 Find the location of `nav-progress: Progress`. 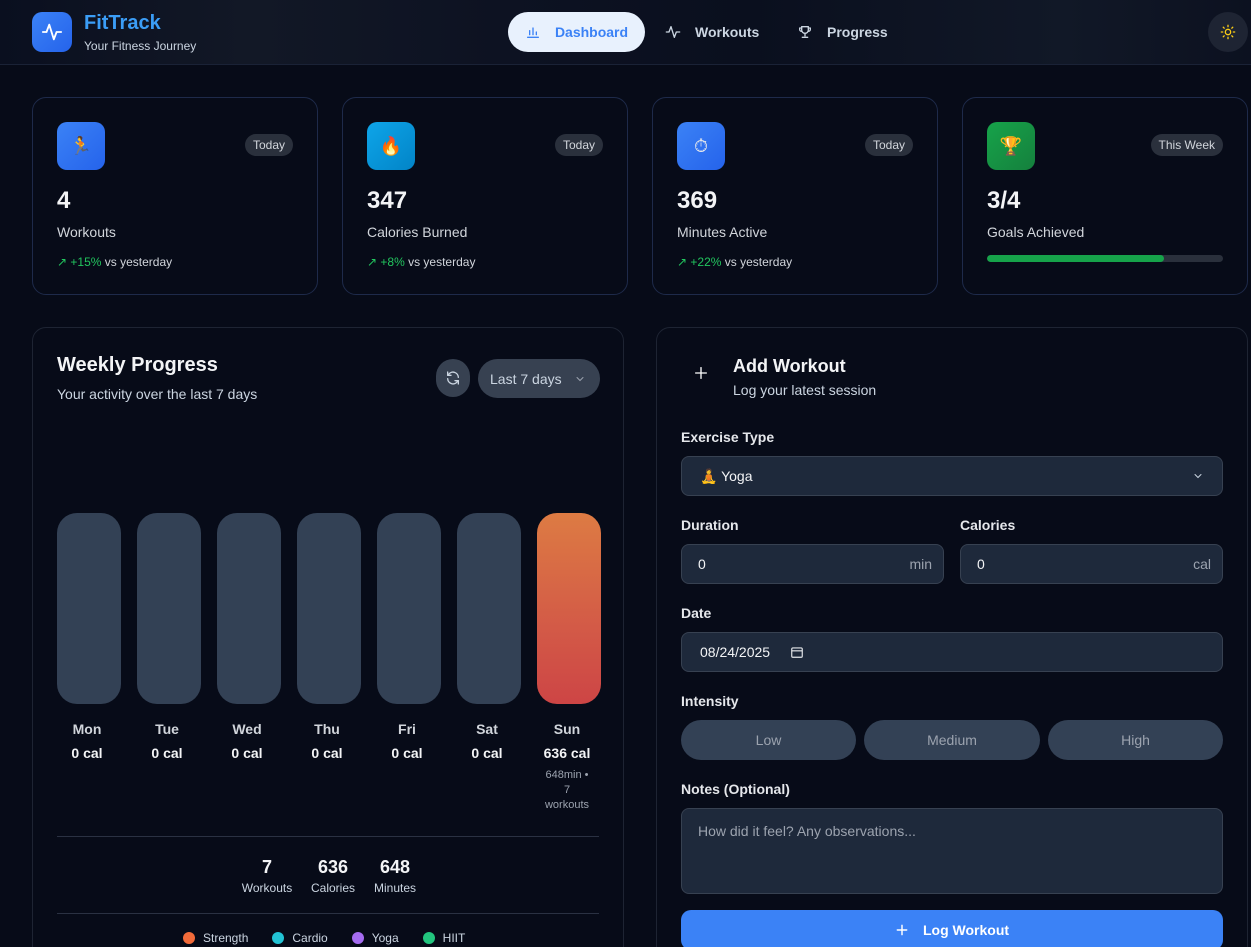

nav-progress: Progress is located at coordinates (842, 32).